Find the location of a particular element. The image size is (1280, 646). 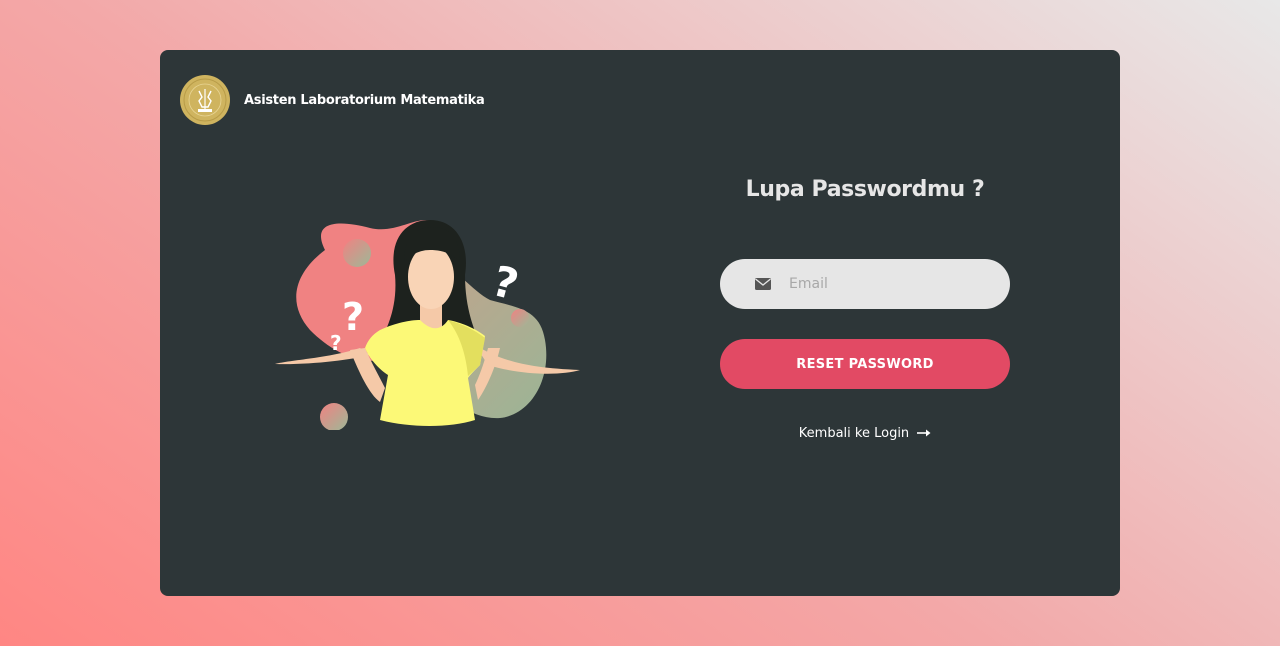

question-mark-right: ? is located at coordinates (505, 283).